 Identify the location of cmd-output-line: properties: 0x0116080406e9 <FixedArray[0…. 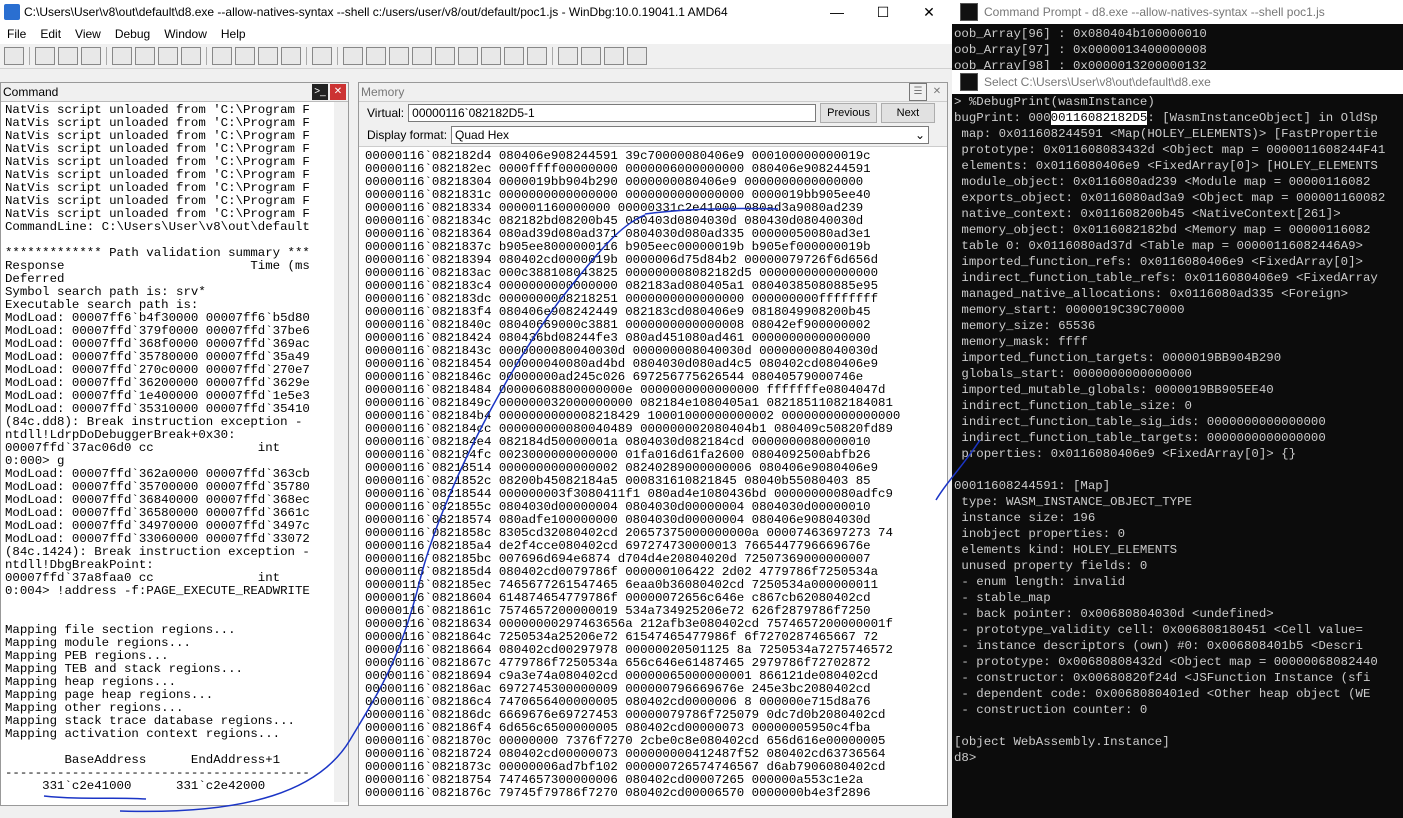
(1125, 454).